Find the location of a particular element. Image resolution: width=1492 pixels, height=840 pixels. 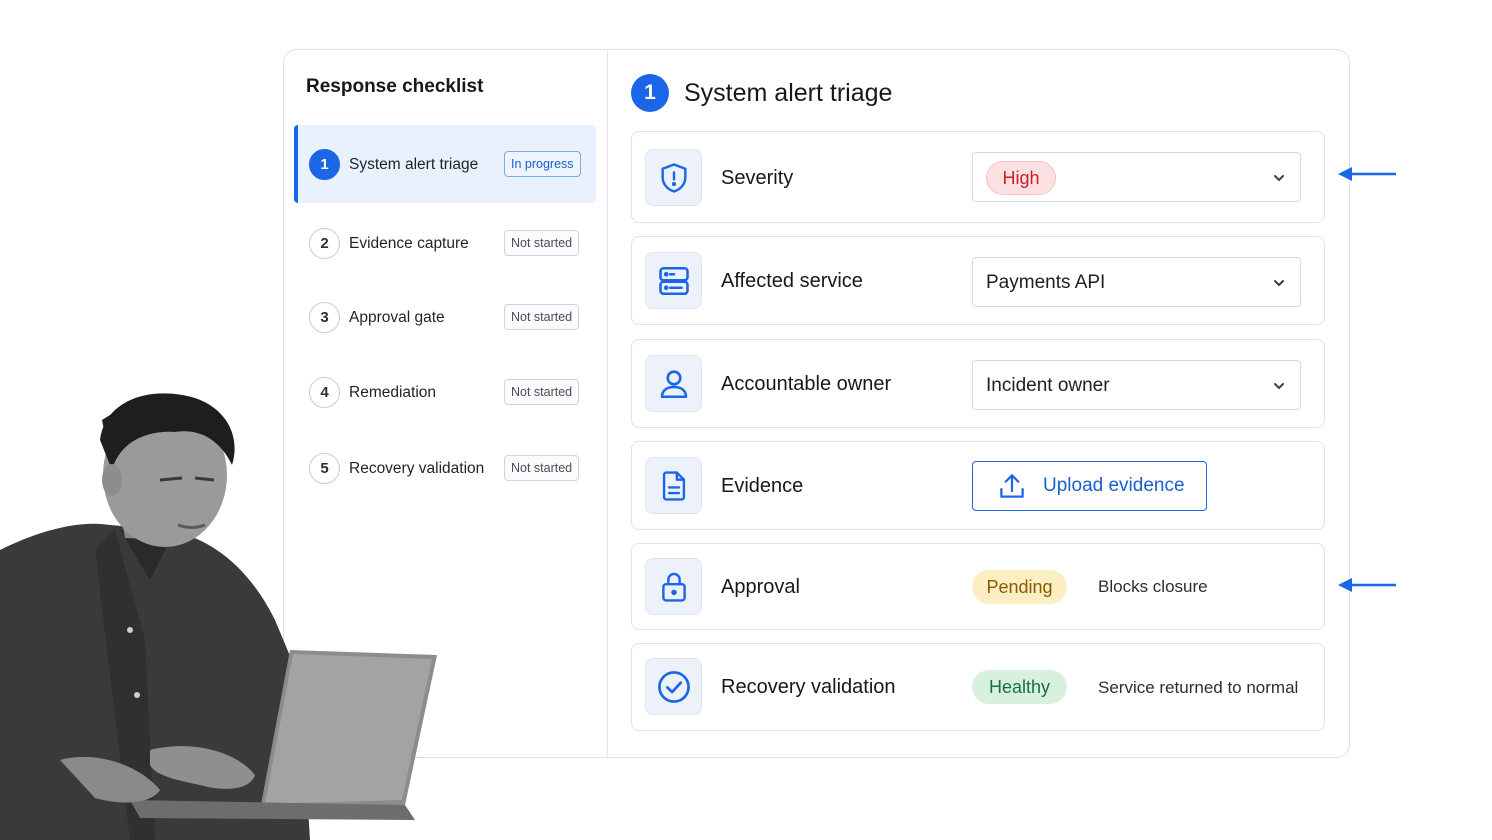

affected-service-label: Affected service is located at coordinates (792, 281).